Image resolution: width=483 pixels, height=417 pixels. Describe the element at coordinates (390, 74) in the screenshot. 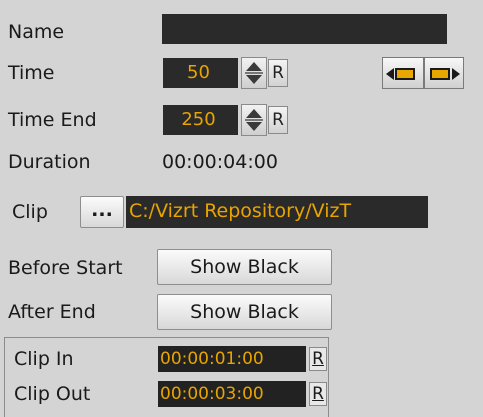

I see `left-arrow-icon` at that location.